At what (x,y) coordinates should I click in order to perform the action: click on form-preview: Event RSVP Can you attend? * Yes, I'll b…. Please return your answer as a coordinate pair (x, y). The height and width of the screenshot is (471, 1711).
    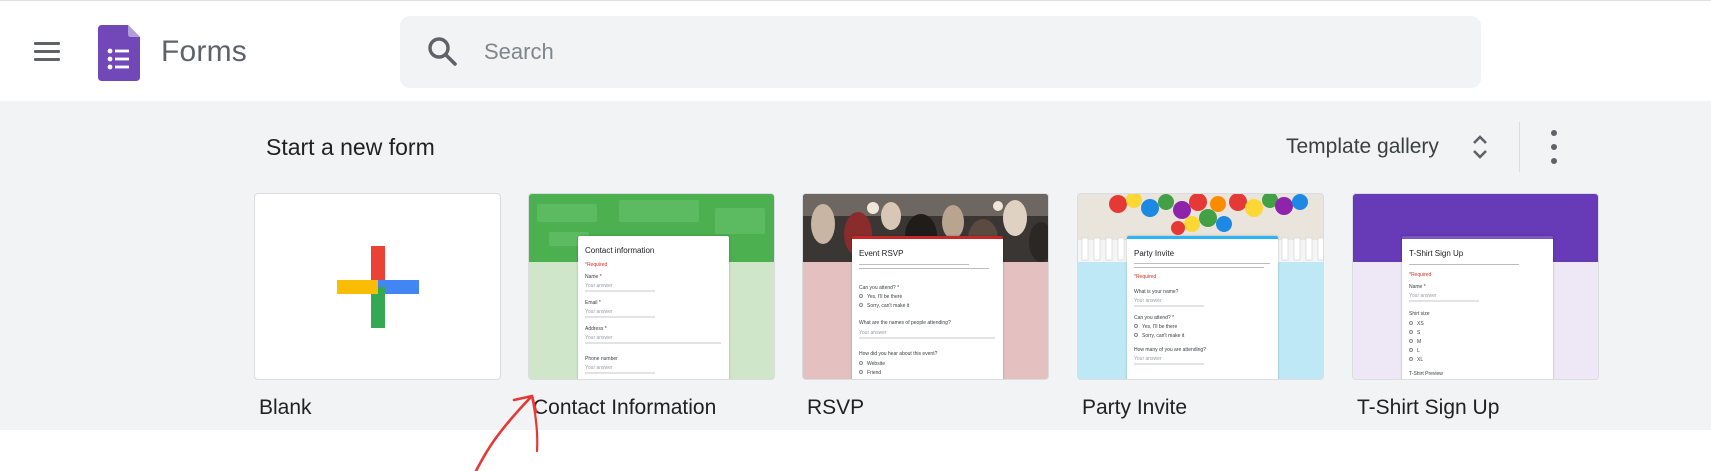
    Looking at the image, I should click on (927, 307).